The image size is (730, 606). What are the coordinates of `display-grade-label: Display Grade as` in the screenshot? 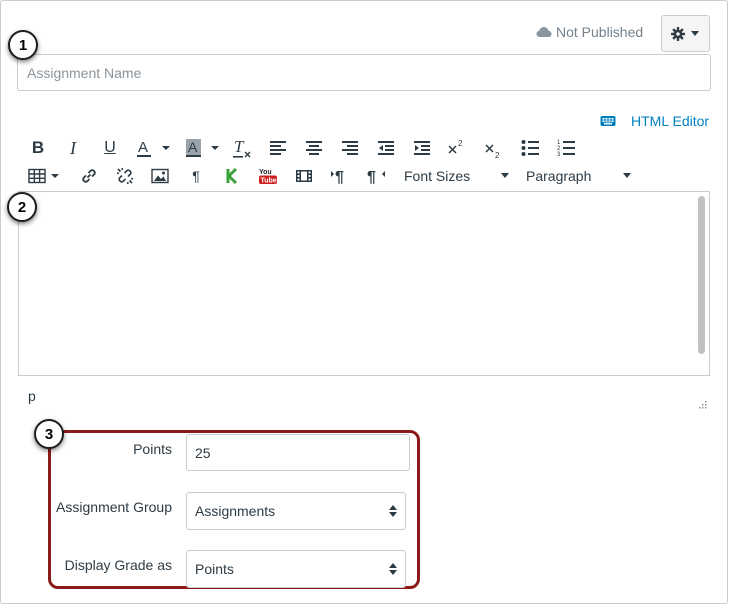 It's located at (118, 565).